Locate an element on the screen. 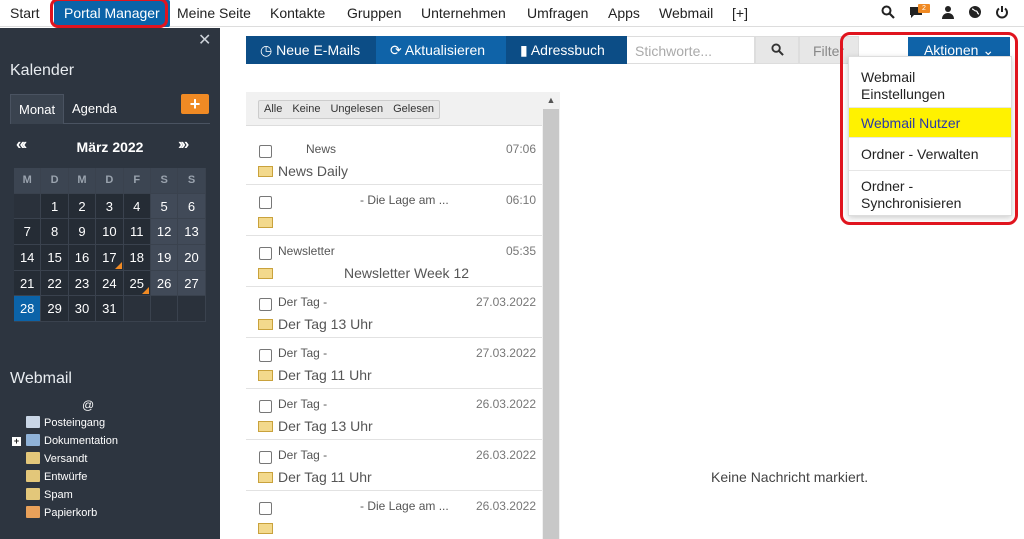  mail-row: Newsletter 05:35 Newsletter Week 12 is located at coordinates (394, 261).